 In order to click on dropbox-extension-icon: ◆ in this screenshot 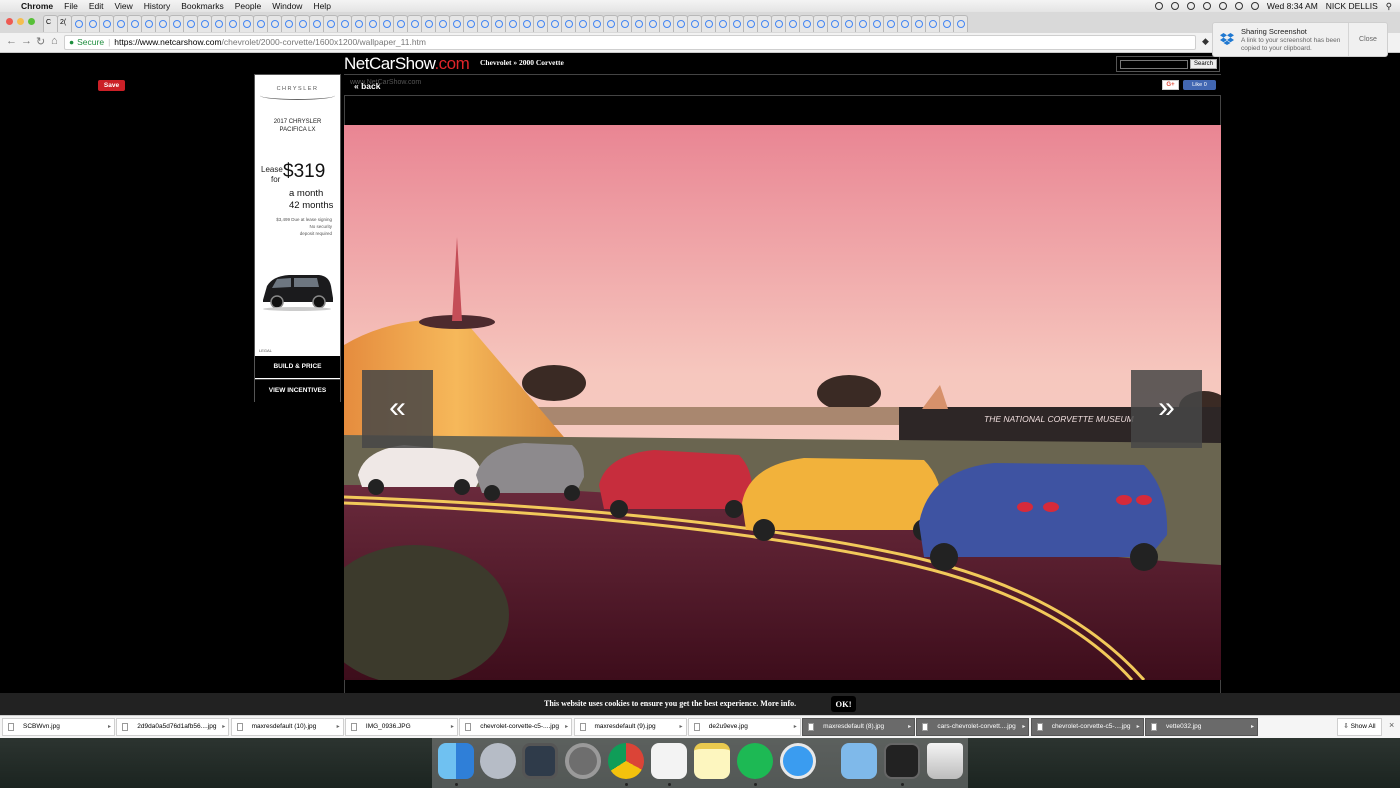, I will do `click(1205, 41)`.